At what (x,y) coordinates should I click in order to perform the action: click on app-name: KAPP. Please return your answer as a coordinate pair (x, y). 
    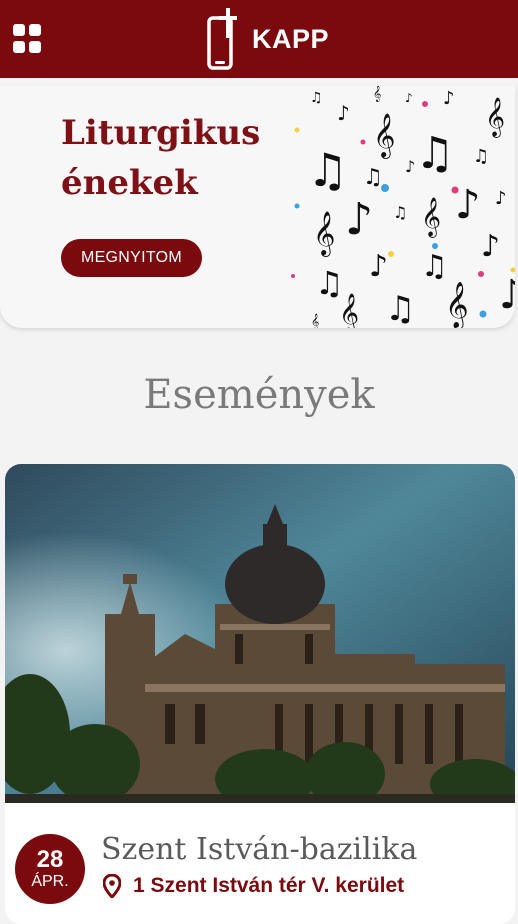
    Looking at the image, I should click on (291, 38).